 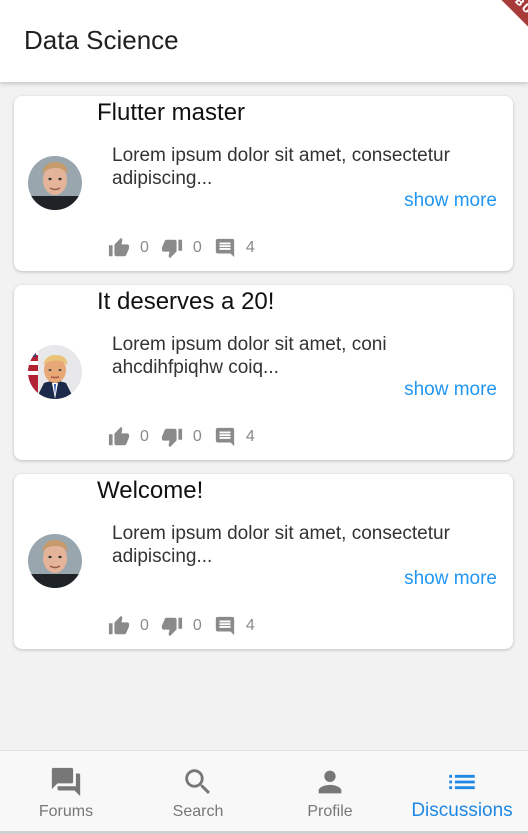 What do you see at coordinates (101, 40) in the screenshot?
I see `page-title: Data Science` at bounding box center [101, 40].